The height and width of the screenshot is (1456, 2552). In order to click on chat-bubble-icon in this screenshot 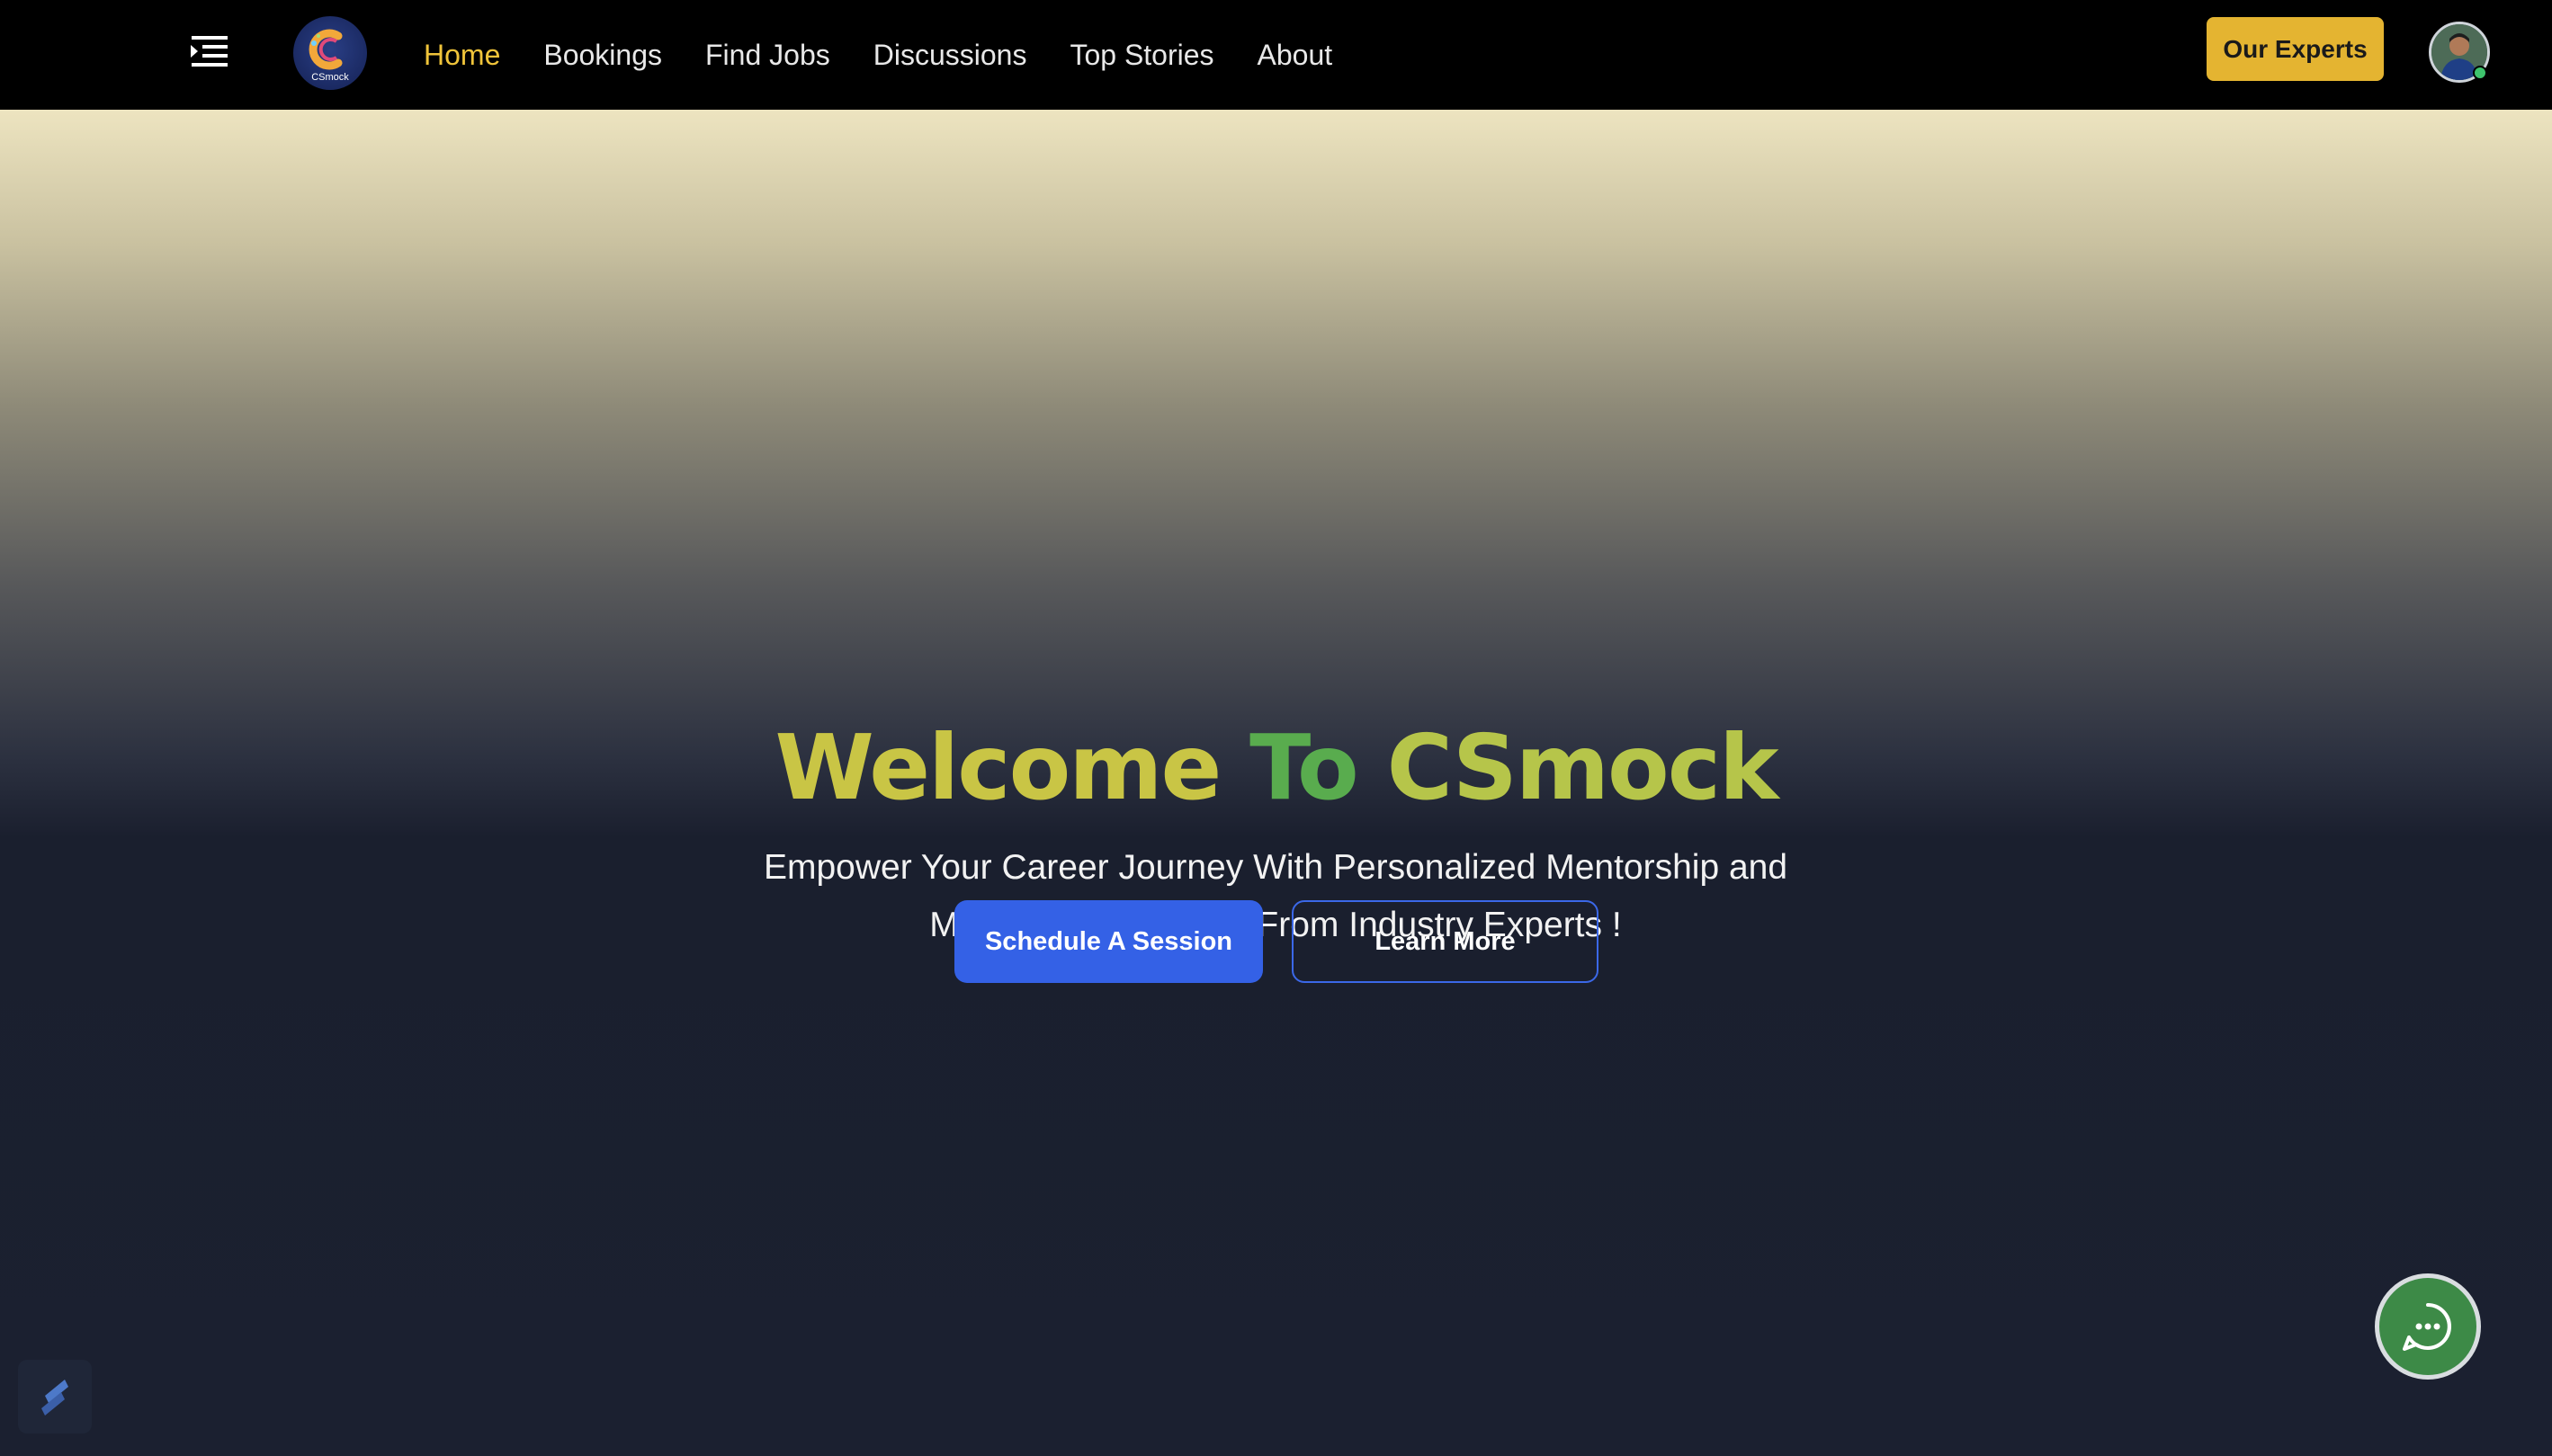, I will do `click(2428, 1326)`.